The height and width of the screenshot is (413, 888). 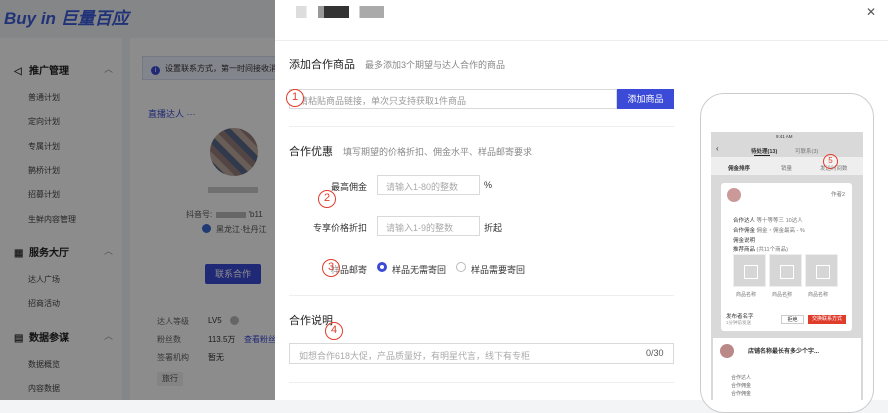 What do you see at coordinates (340, 228) in the screenshot?
I see `discount-label: 专享价格折扣` at bounding box center [340, 228].